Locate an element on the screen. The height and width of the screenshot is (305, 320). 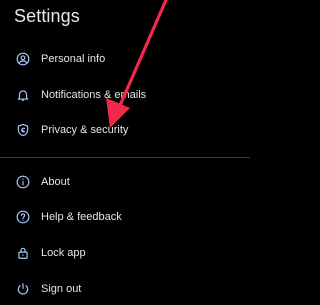
power-icon is located at coordinates (23, 289).